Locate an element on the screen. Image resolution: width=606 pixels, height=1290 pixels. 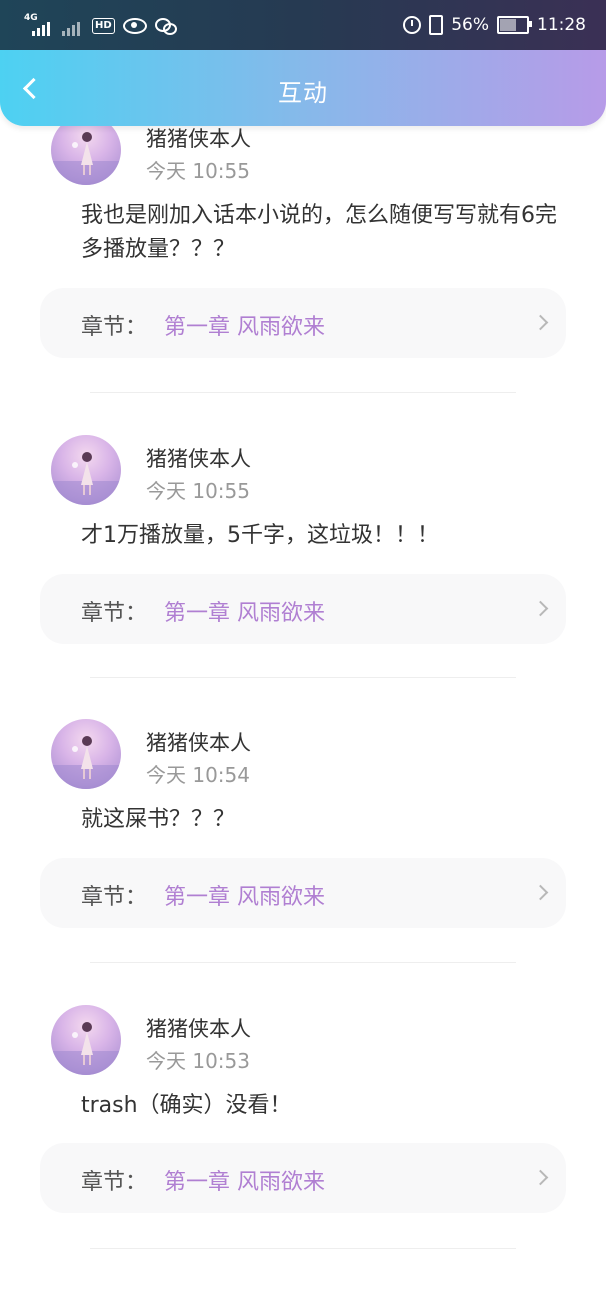
hd-icon: HD is located at coordinates (103, 26).